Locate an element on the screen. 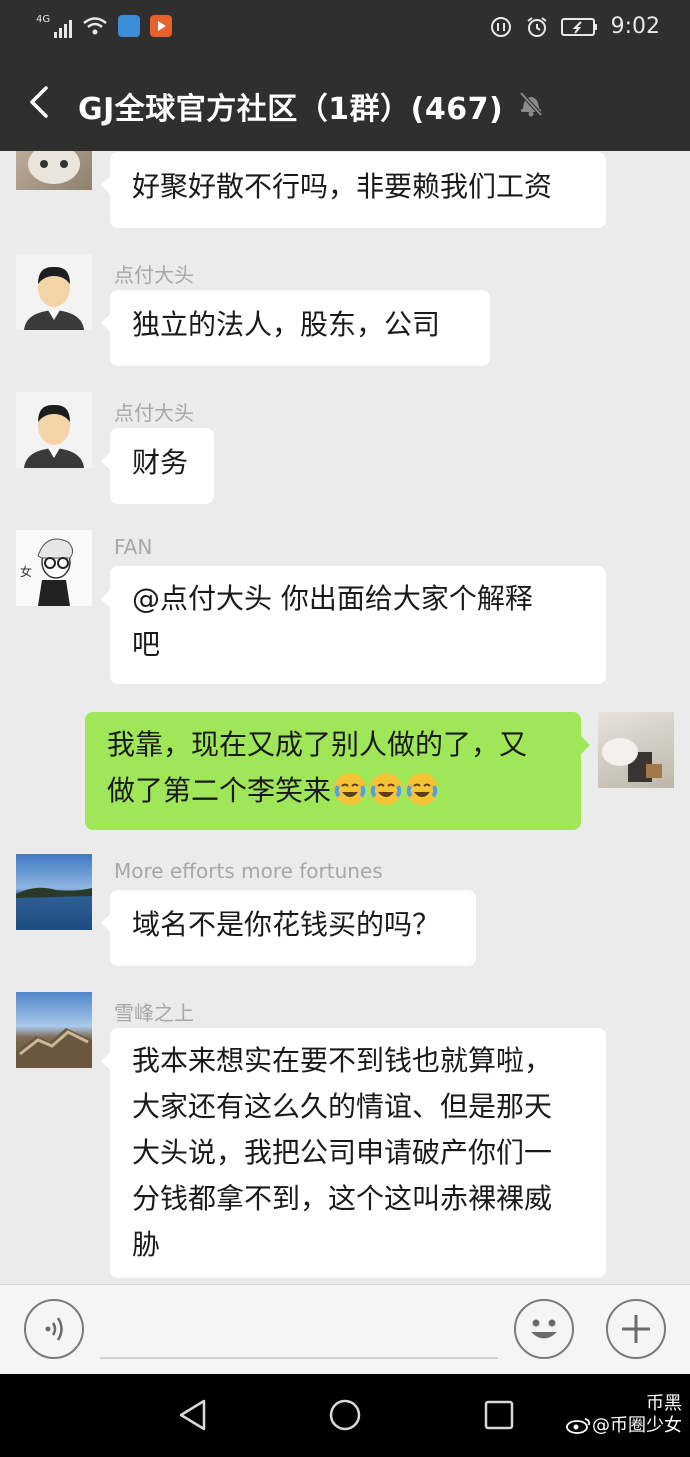  plus-icon is located at coordinates (636, 1329).